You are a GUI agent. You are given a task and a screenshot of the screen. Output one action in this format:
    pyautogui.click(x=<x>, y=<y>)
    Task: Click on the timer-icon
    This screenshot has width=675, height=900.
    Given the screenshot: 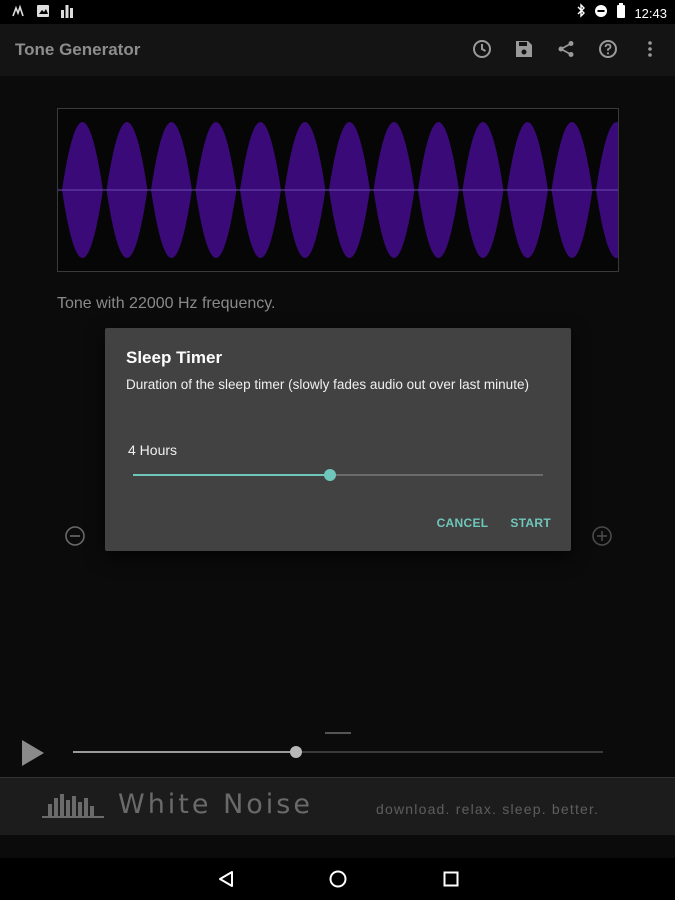 What is the action you would take?
    pyautogui.click(x=482, y=49)
    